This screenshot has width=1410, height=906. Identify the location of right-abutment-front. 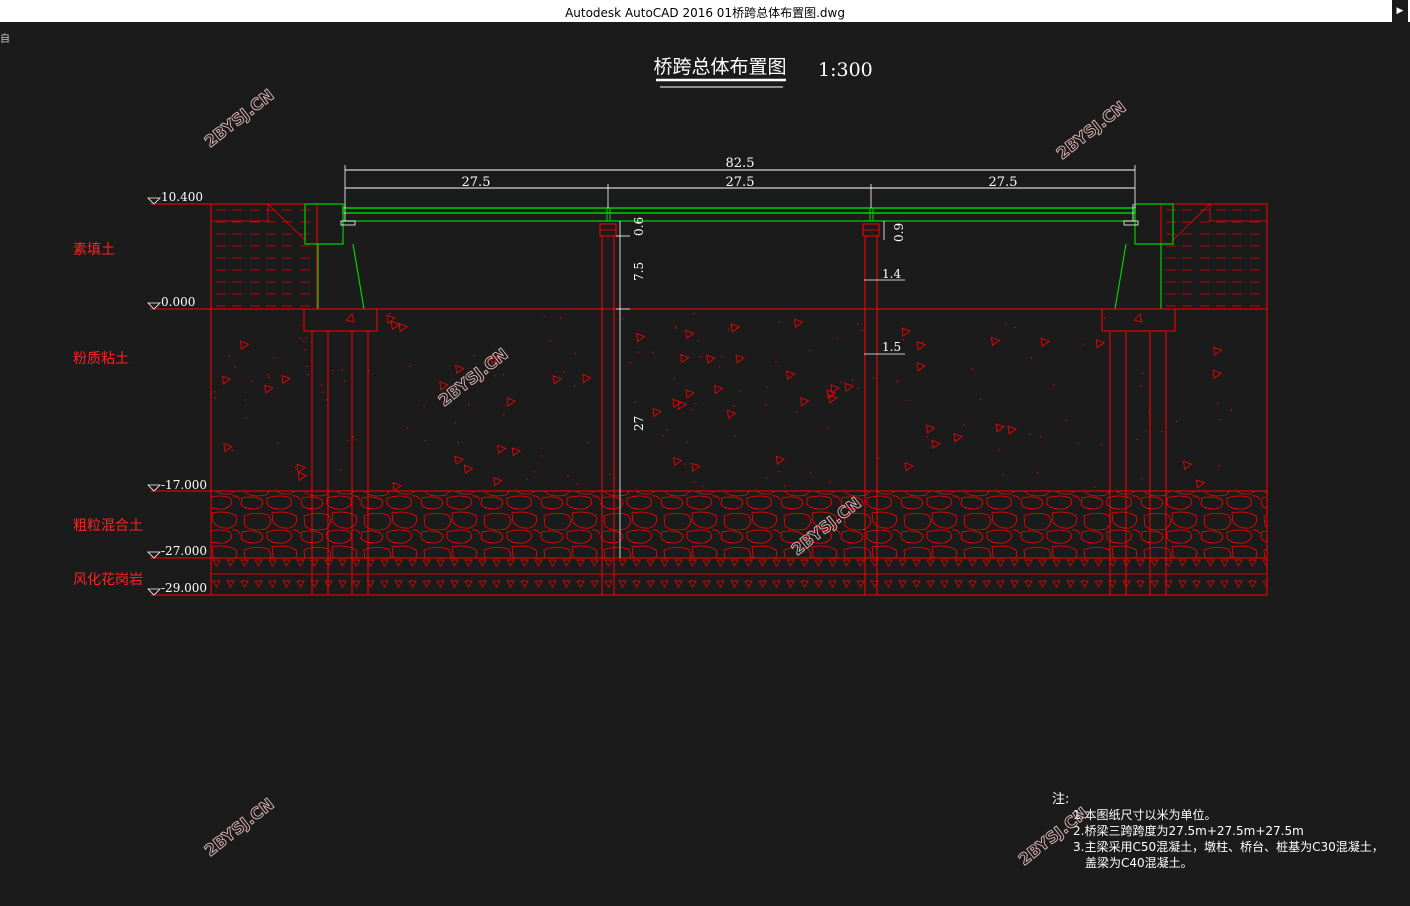
(1120, 276).